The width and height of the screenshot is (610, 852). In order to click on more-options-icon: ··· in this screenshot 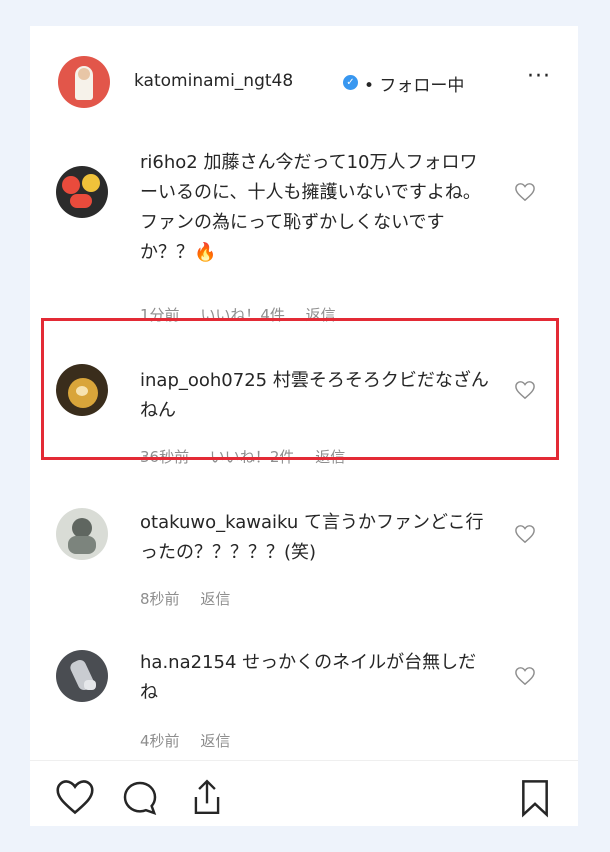, I will do `click(539, 76)`.